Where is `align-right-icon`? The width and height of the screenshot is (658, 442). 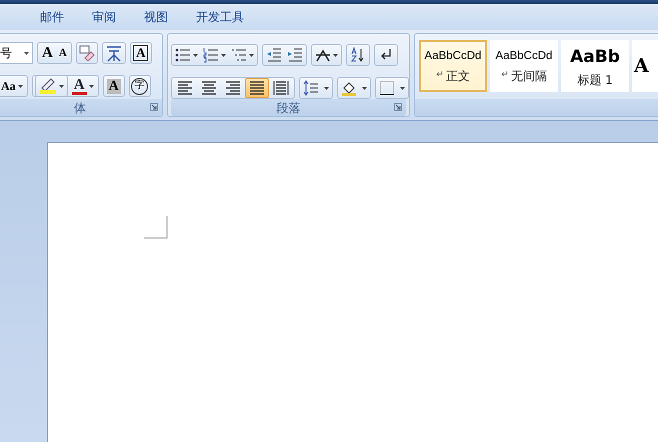 align-right-icon is located at coordinates (233, 88).